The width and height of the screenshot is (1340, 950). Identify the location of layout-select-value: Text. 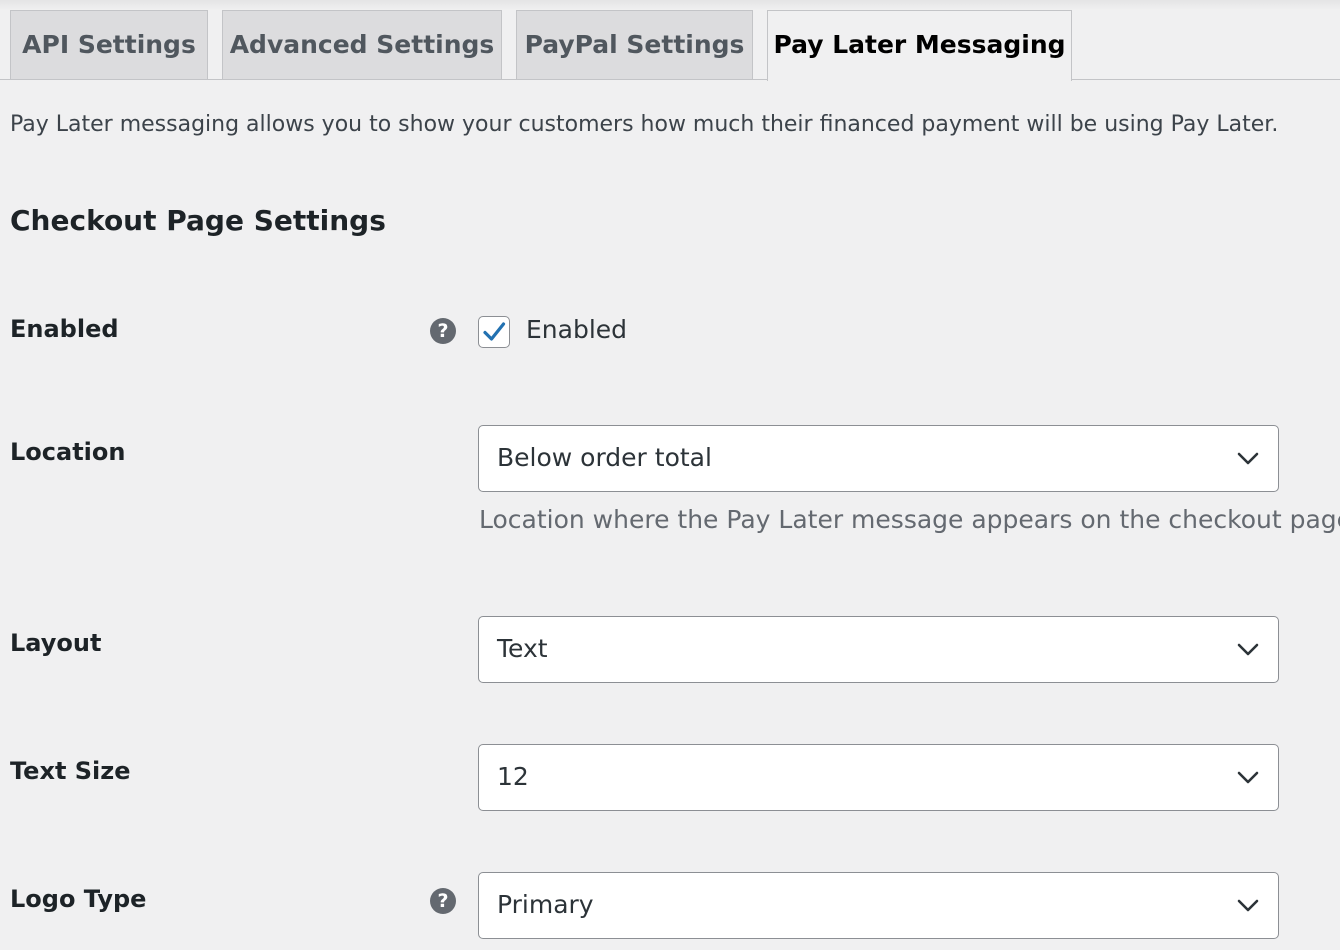
(522, 648).